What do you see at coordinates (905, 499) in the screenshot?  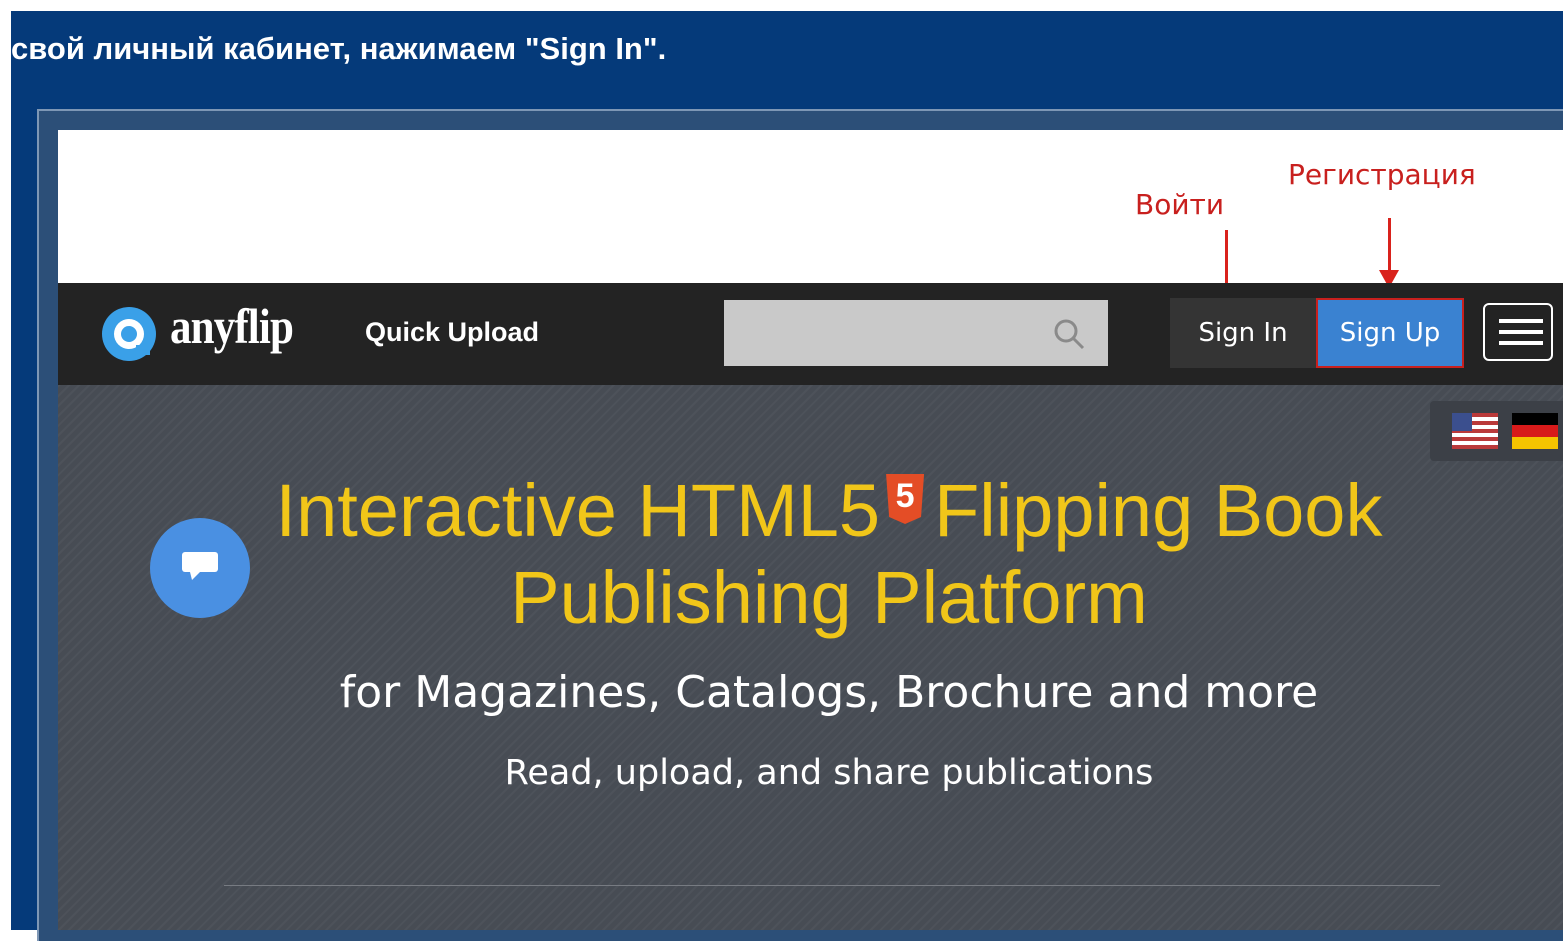 I see `html5-icon: 5` at bounding box center [905, 499].